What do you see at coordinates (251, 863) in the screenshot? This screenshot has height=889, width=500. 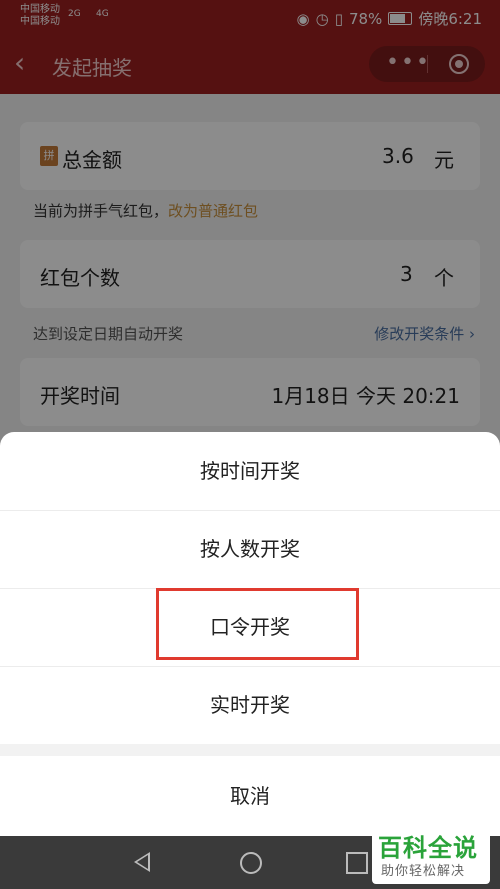 I see `nav-home-icon` at bounding box center [251, 863].